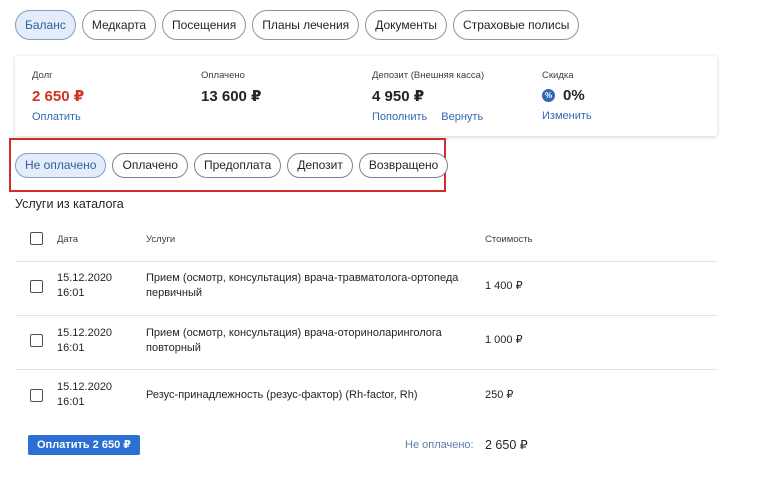 The height and width of the screenshot is (479, 766). I want to click on deposit-value: 4 950 ₽, so click(398, 96).